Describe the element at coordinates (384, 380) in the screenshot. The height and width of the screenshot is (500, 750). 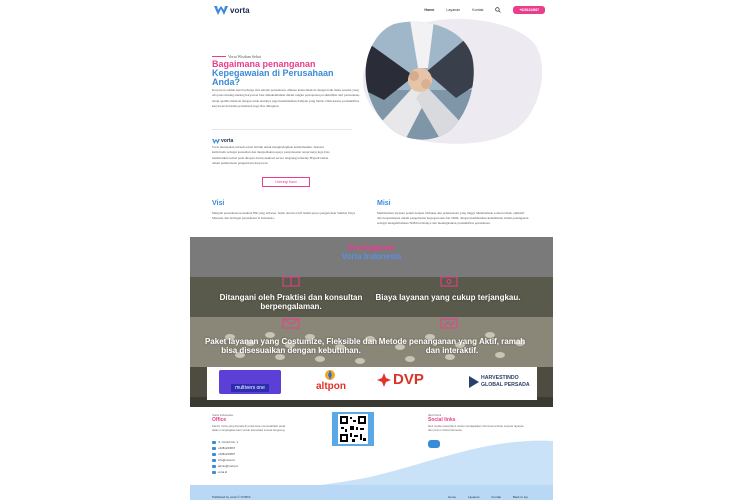
I see `dvp-logo-icon` at that location.